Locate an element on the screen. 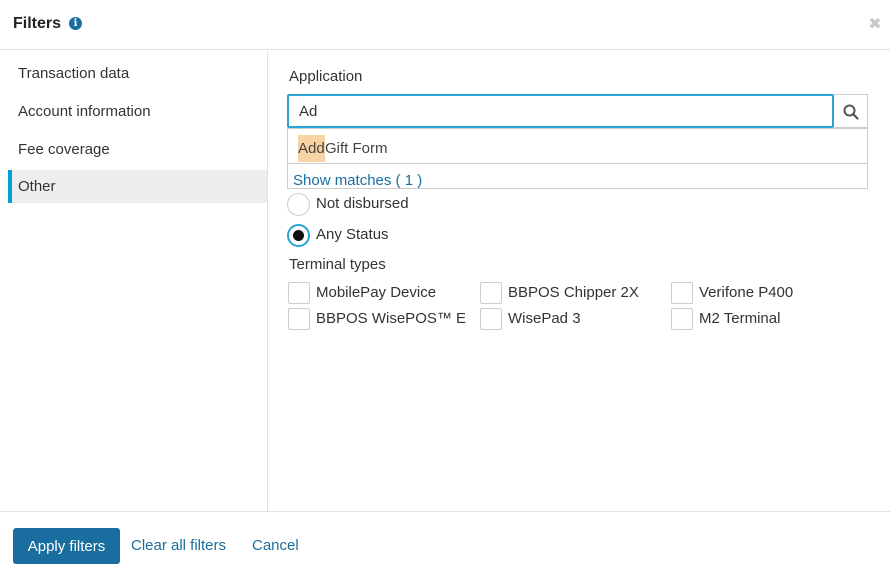 The image size is (890, 578). clear-all-filters-link: Clear all filters is located at coordinates (178, 545).